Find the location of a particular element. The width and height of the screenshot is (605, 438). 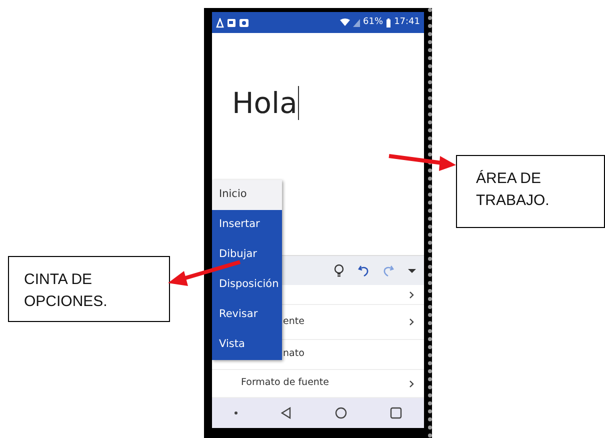

ribbon-tab: Revisar is located at coordinates (247, 315).